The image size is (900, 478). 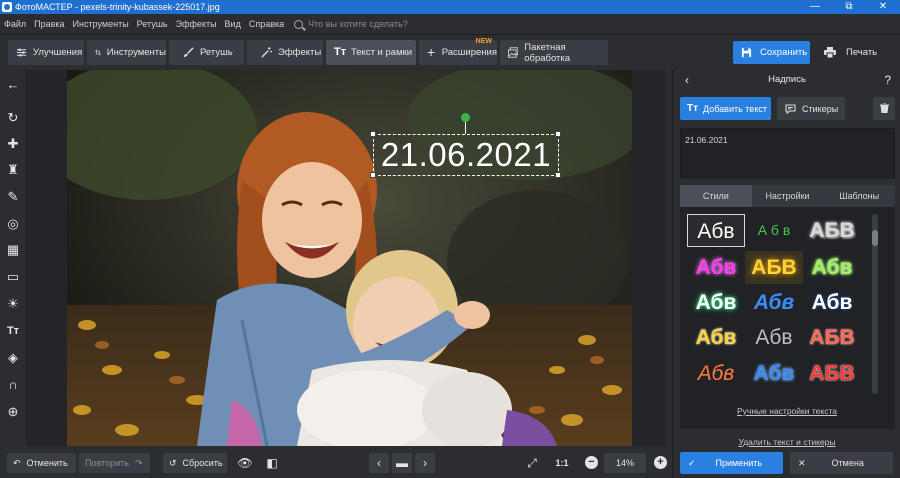 What do you see at coordinates (17, 462) in the screenshot?
I see `undo-icon: ↶` at bounding box center [17, 462].